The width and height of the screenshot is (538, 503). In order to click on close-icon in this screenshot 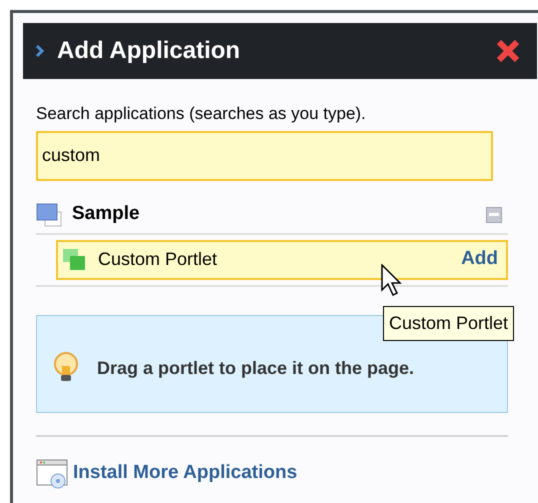, I will do `click(508, 51)`.